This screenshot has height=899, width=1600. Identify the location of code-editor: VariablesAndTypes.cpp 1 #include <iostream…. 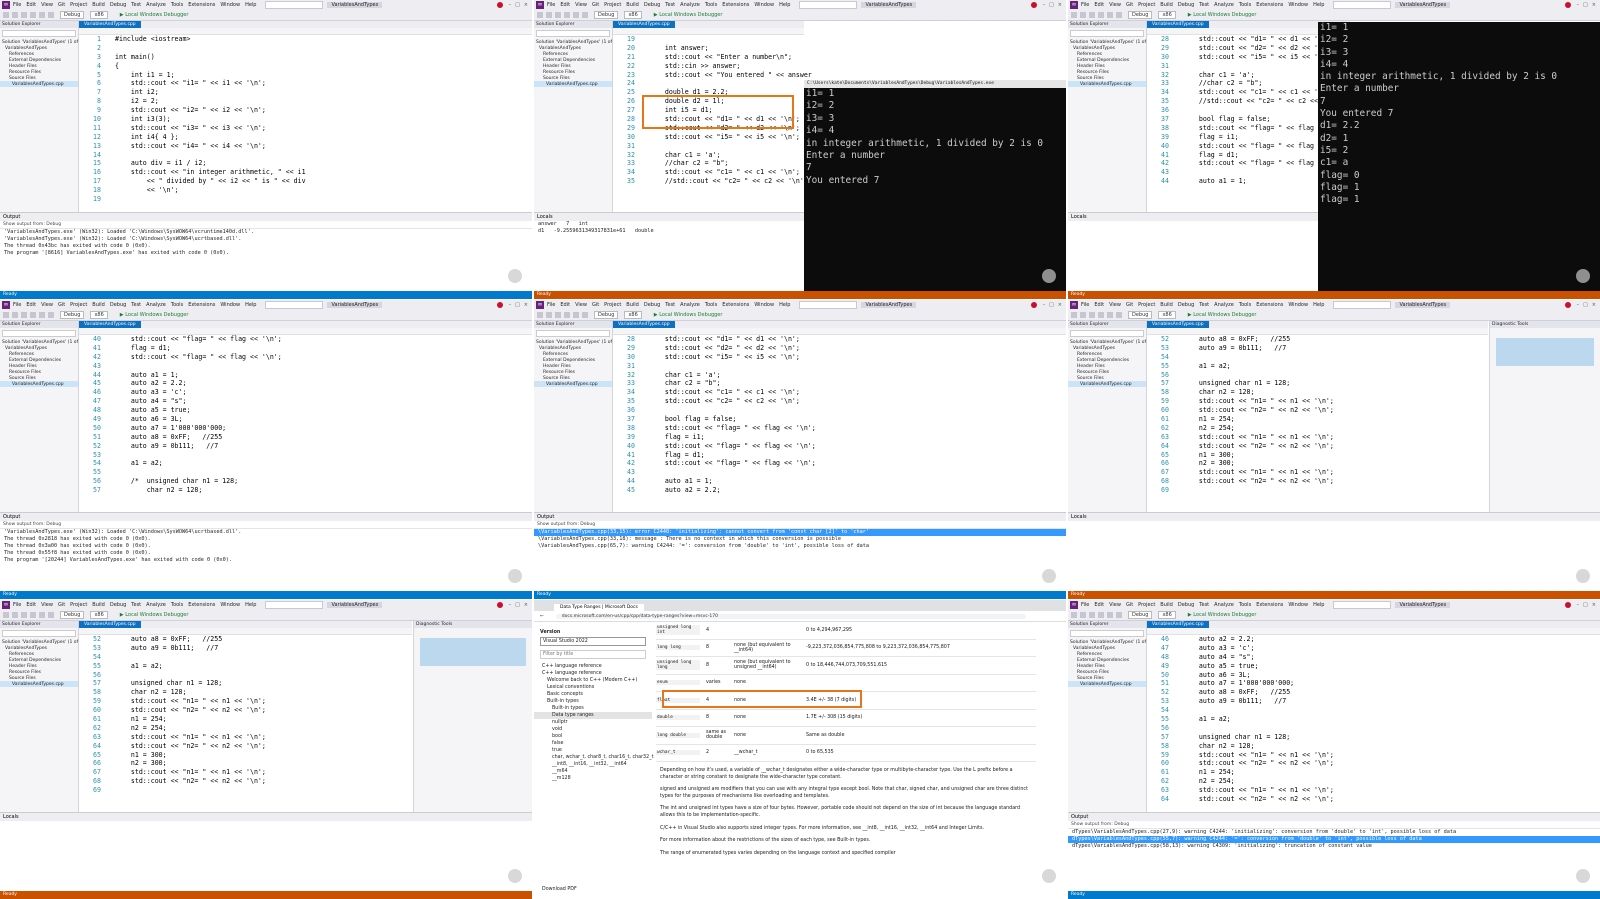
(305, 112).